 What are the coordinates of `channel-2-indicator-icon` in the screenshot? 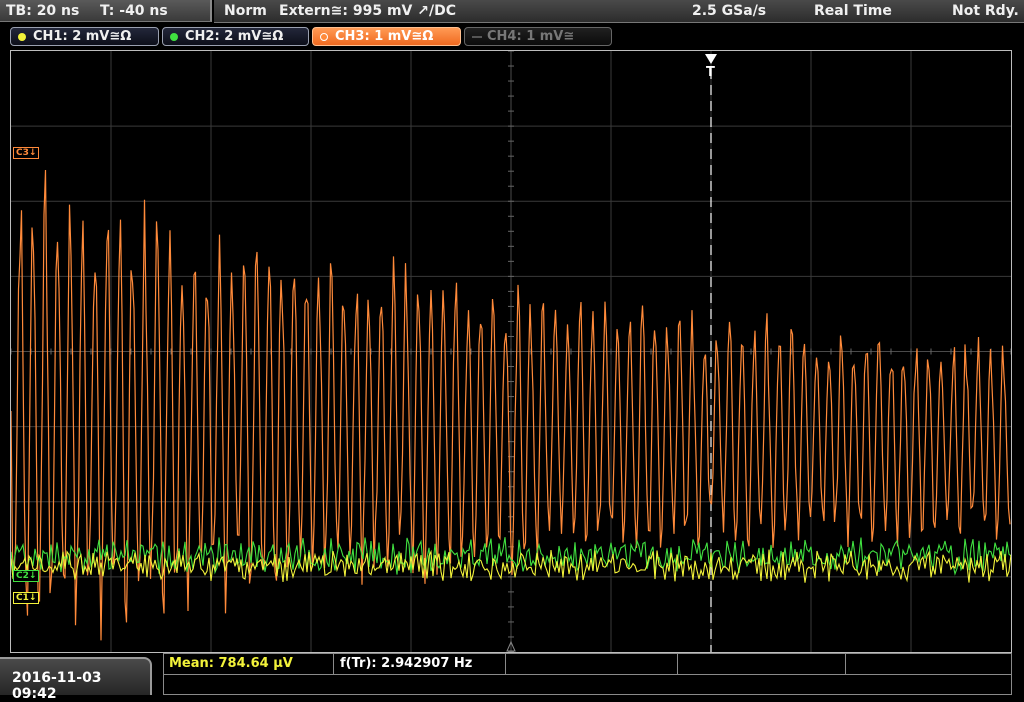 It's located at (174, 37).